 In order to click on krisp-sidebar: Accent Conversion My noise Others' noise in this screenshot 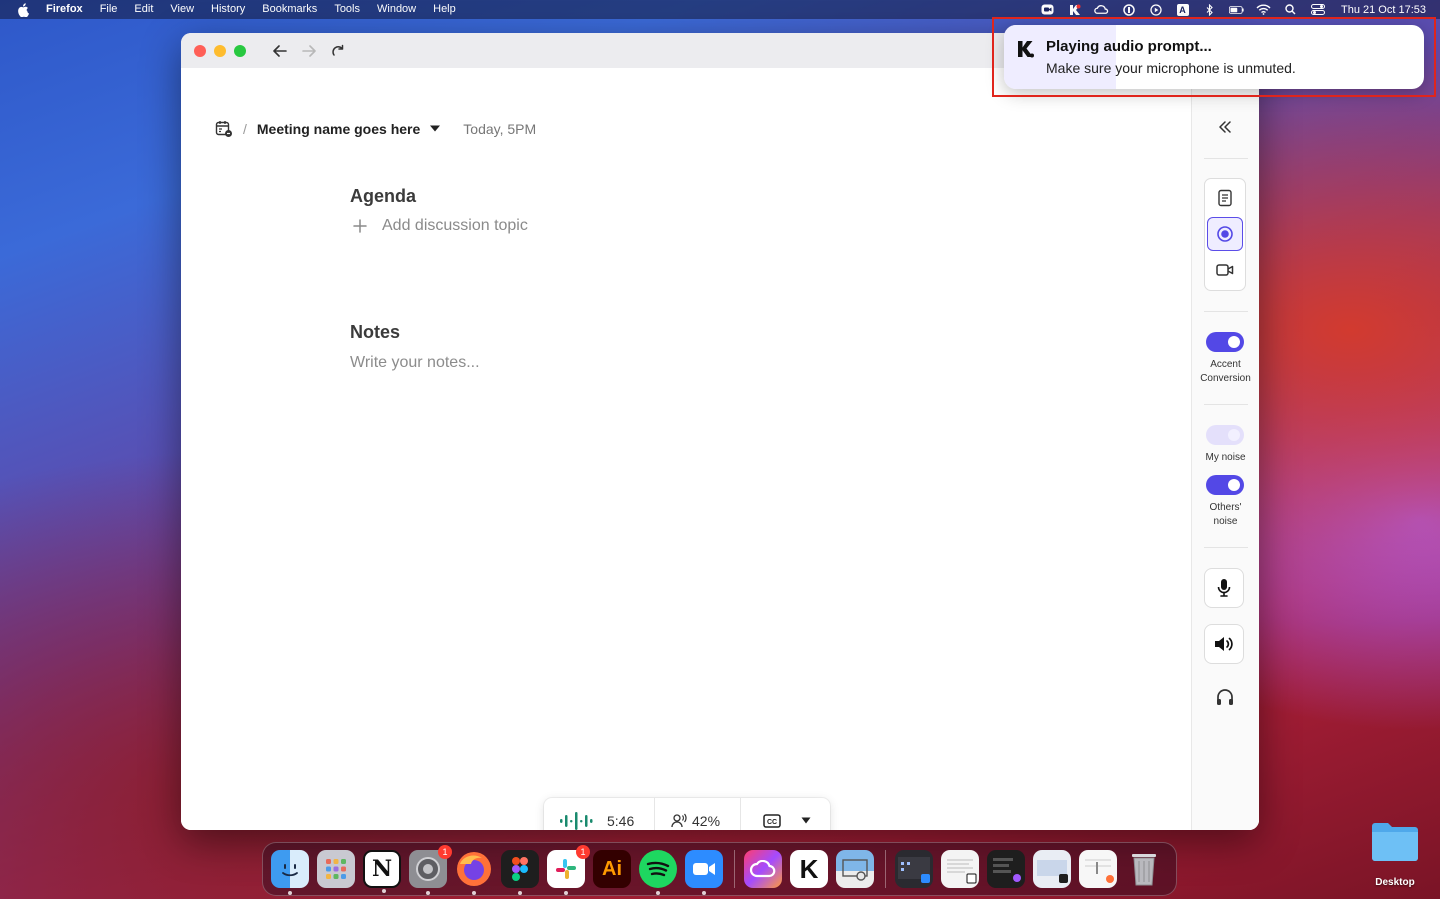, I will do `click(1225, 449)`.